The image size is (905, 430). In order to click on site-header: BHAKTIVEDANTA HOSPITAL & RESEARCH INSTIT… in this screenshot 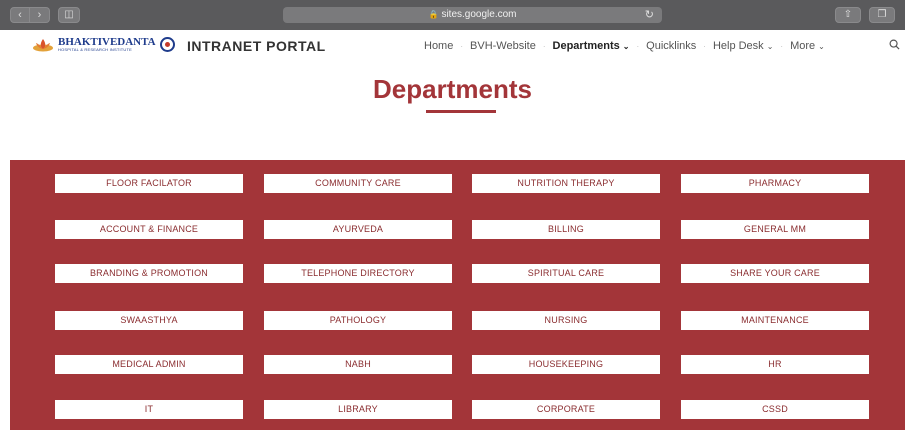, I will do `click(452, 46)`.